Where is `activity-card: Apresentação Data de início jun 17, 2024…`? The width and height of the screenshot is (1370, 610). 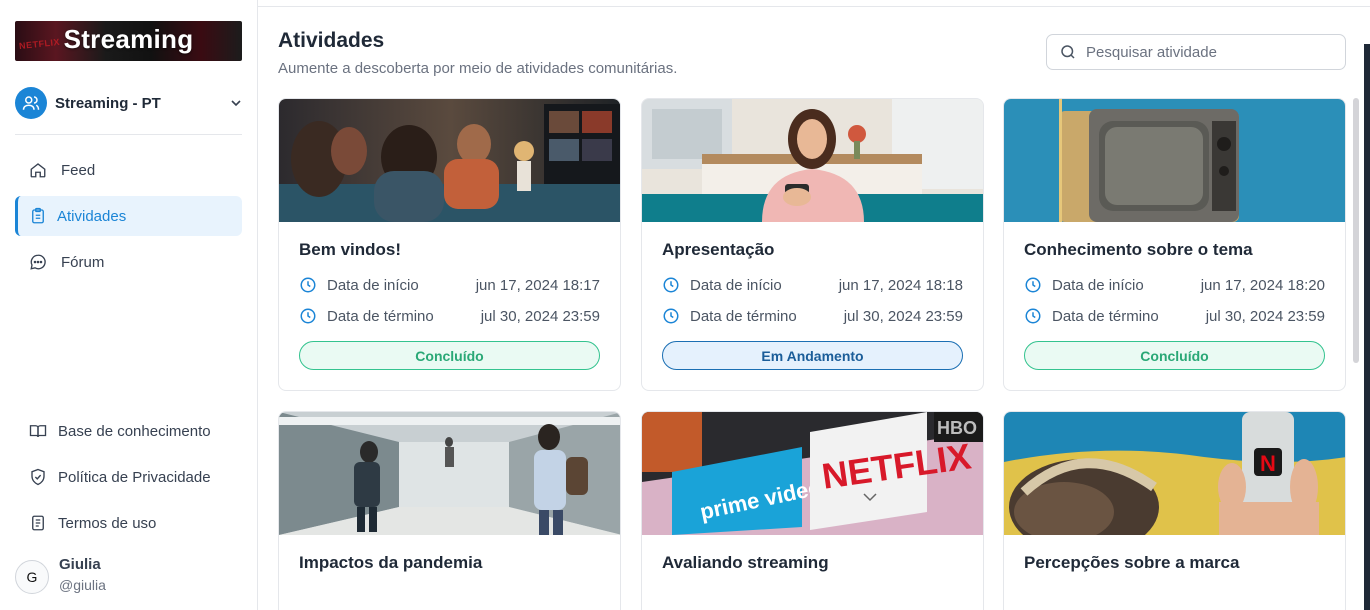 activity-card: Apresentação Data de início jun 17, 2024… is located at coordinates (812, 244).